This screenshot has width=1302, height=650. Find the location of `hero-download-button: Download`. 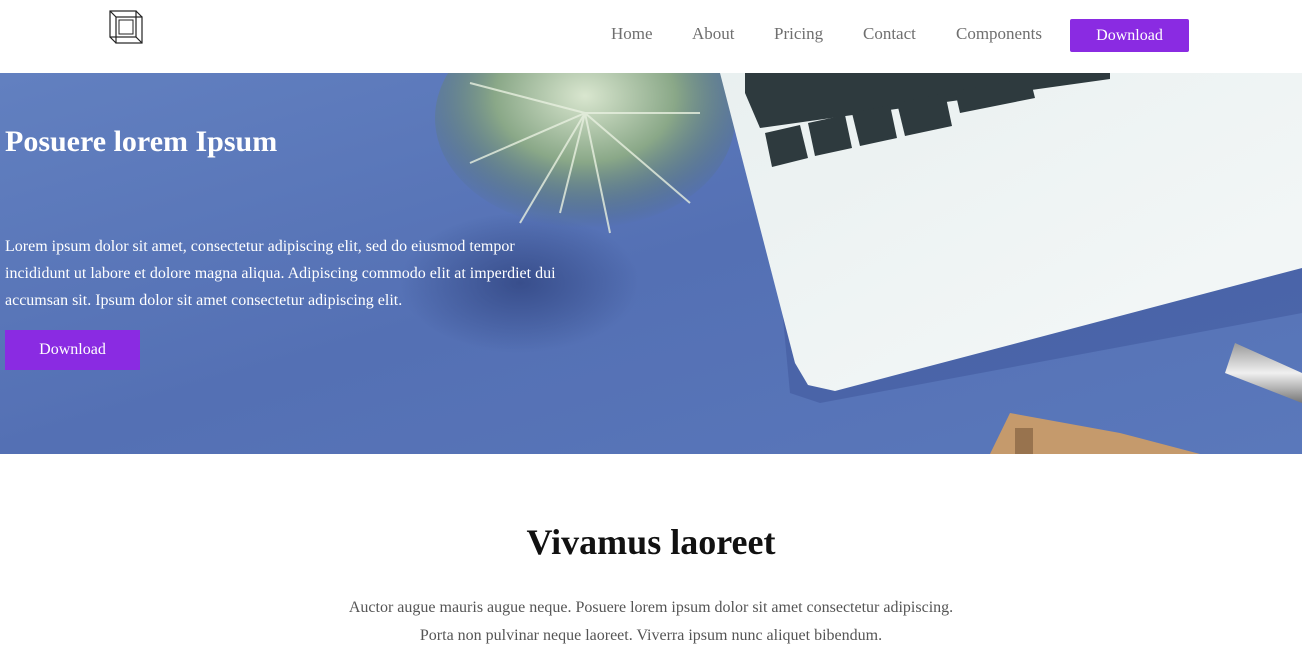

hero-download-button: Download is located at coordinates (72, 350).